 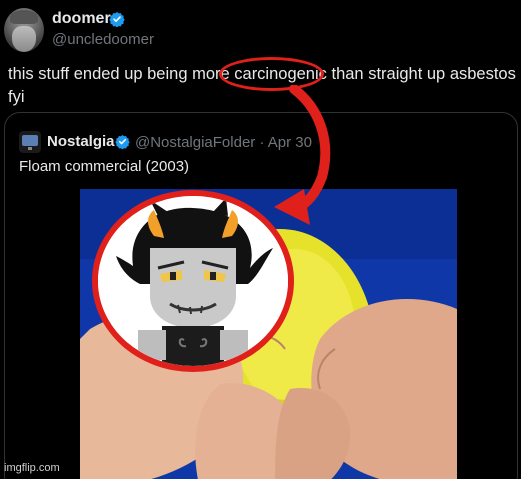 What do you see at coordinates (81, 141) in the screenshot?
I see `quoted-display-name: Nostalgia` at bounding box center [81, 141].